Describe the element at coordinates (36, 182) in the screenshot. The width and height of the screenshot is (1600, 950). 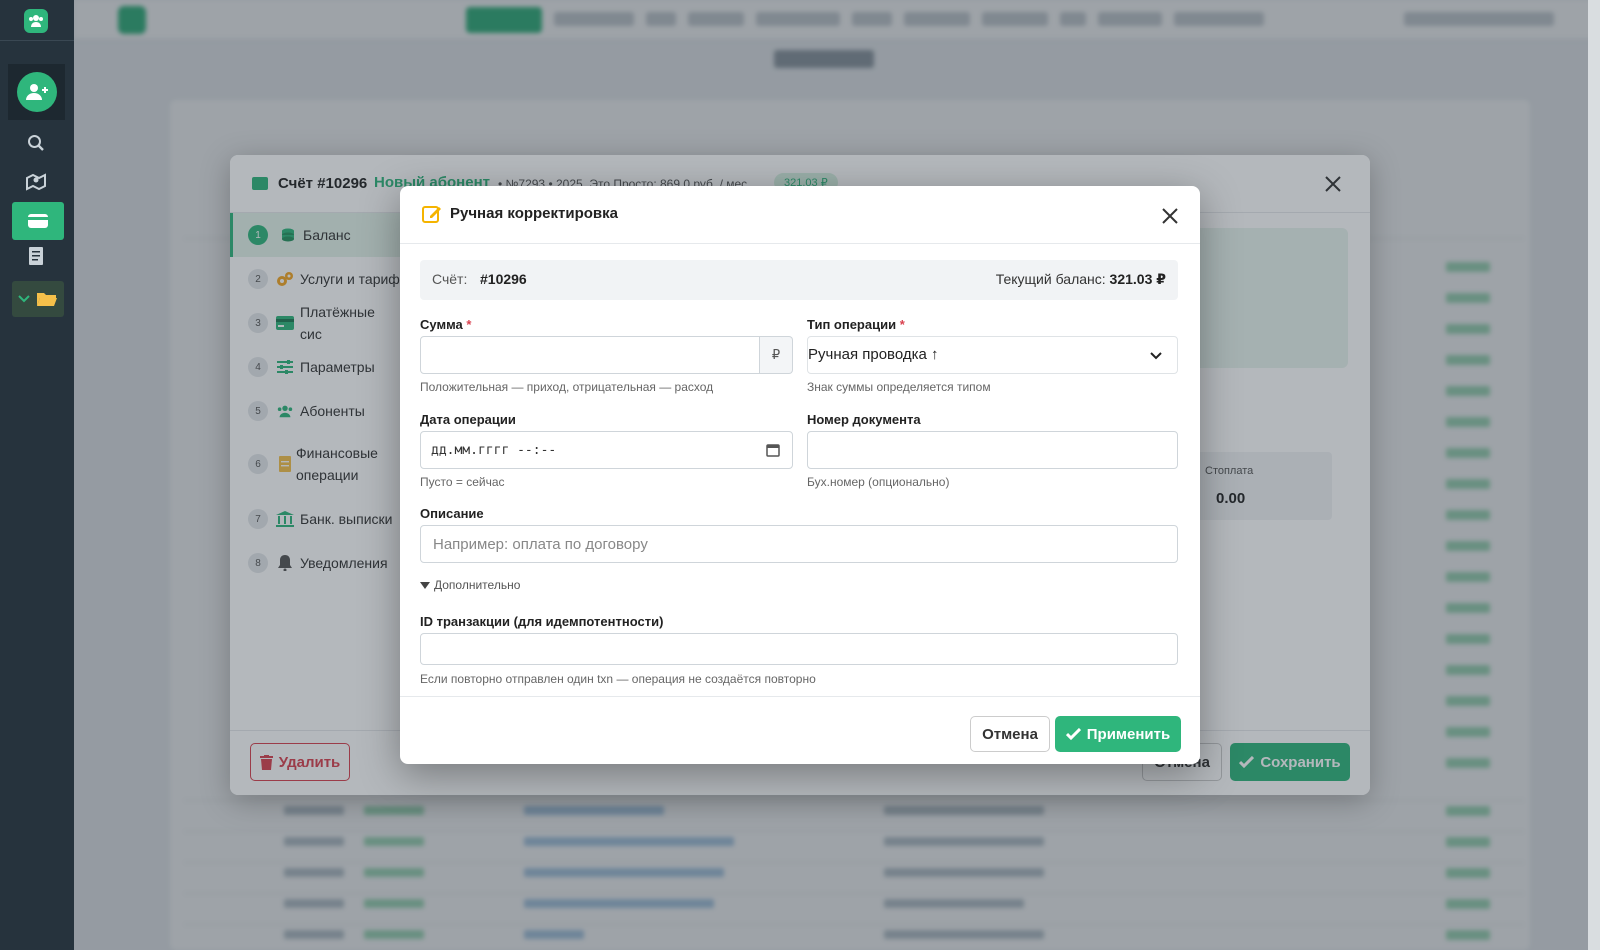
I see `map-icon` at that location.